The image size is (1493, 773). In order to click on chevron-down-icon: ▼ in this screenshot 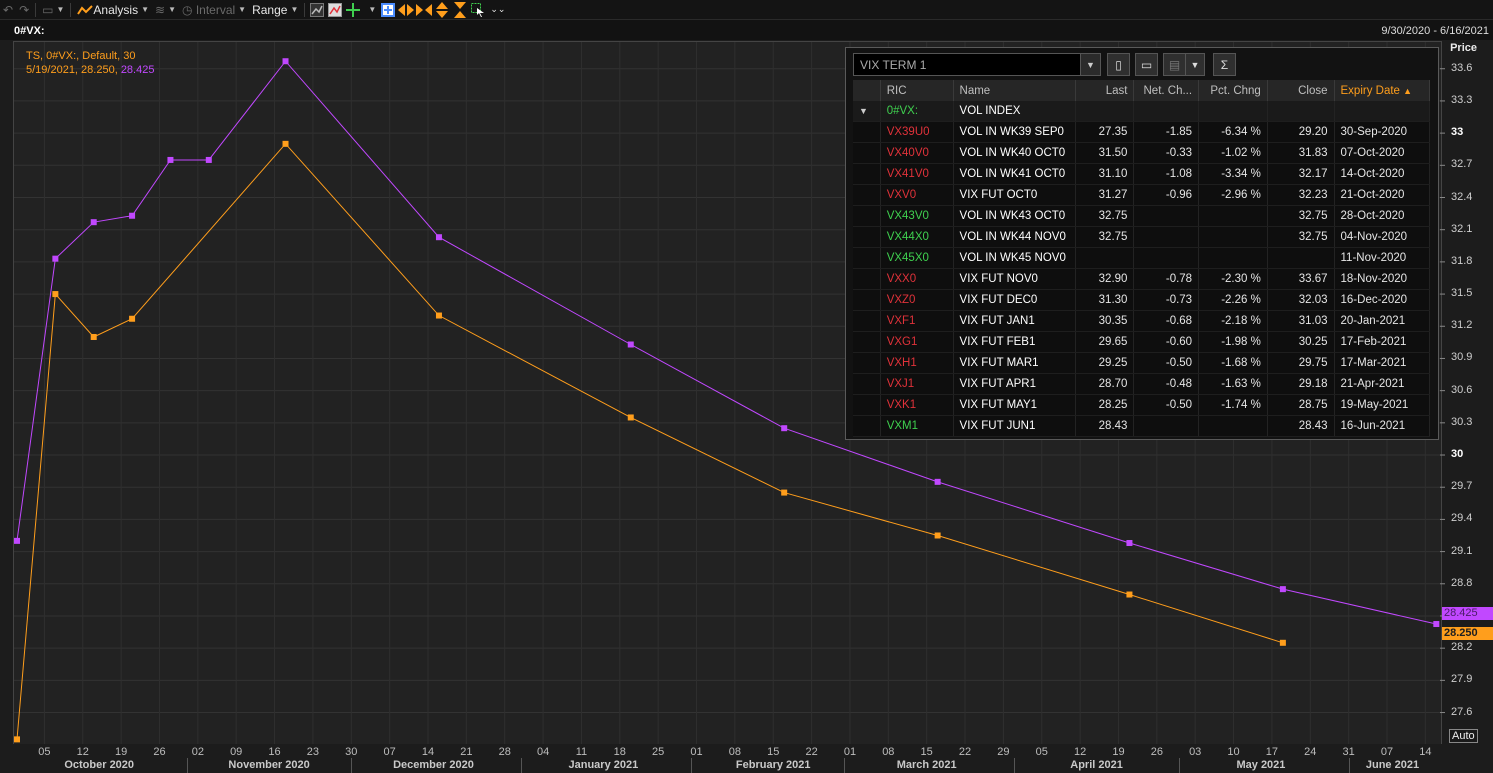, I will do `click(1090, 64)`.